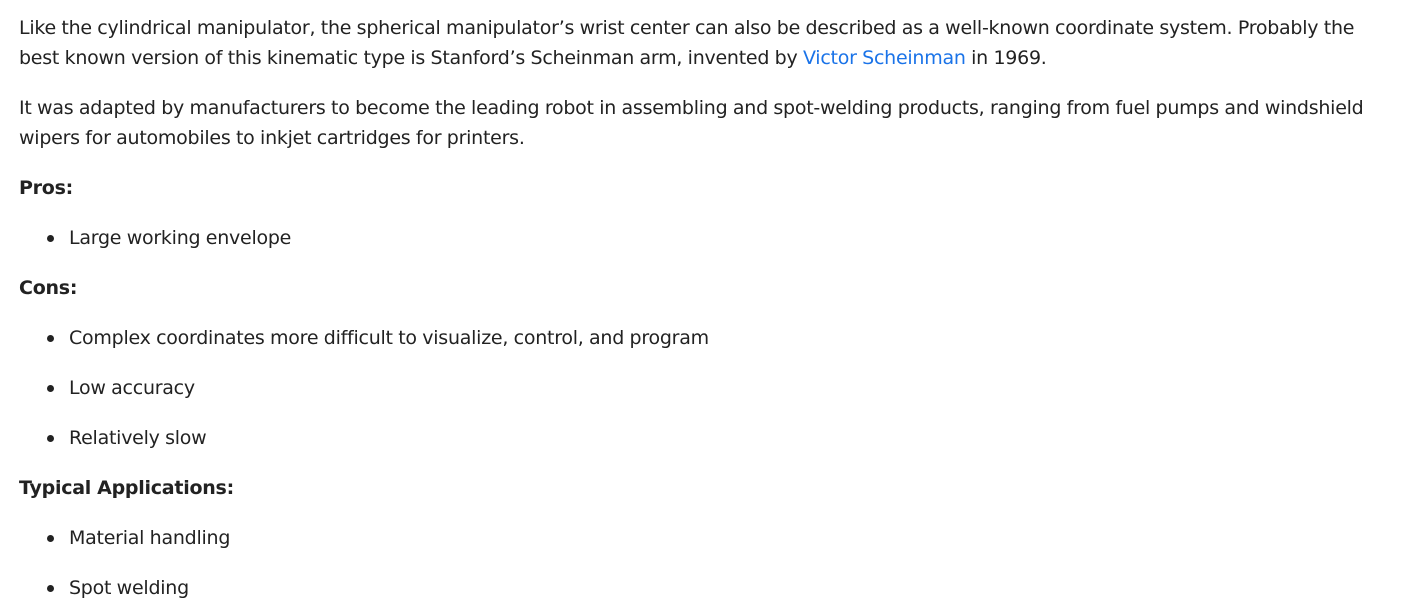  I want to click on cons-heading: Cons:, so click(48, 288).